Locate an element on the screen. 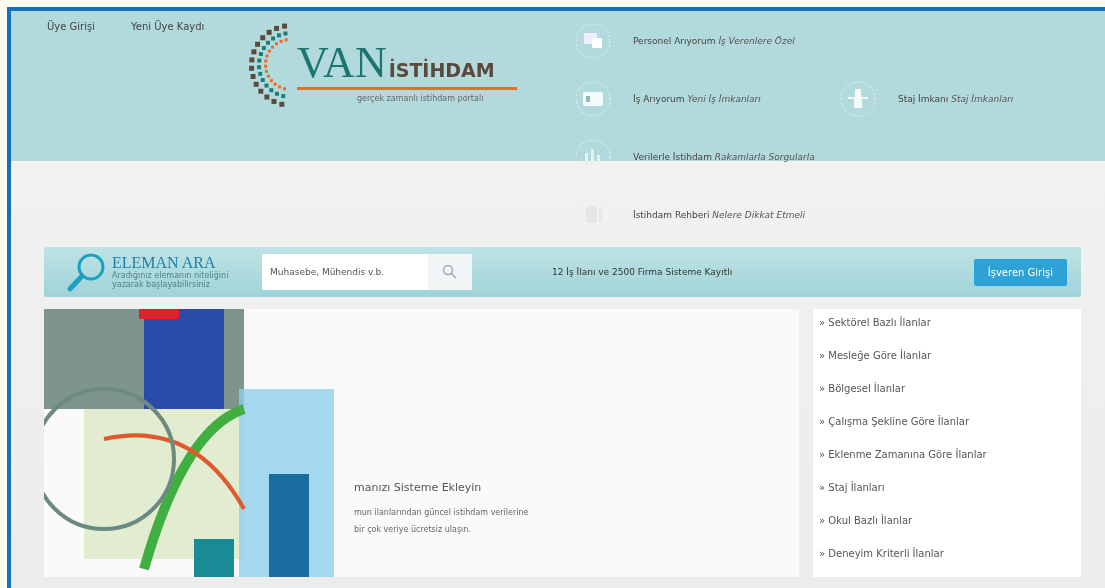  search-icon is located at coordinates (450, 272).